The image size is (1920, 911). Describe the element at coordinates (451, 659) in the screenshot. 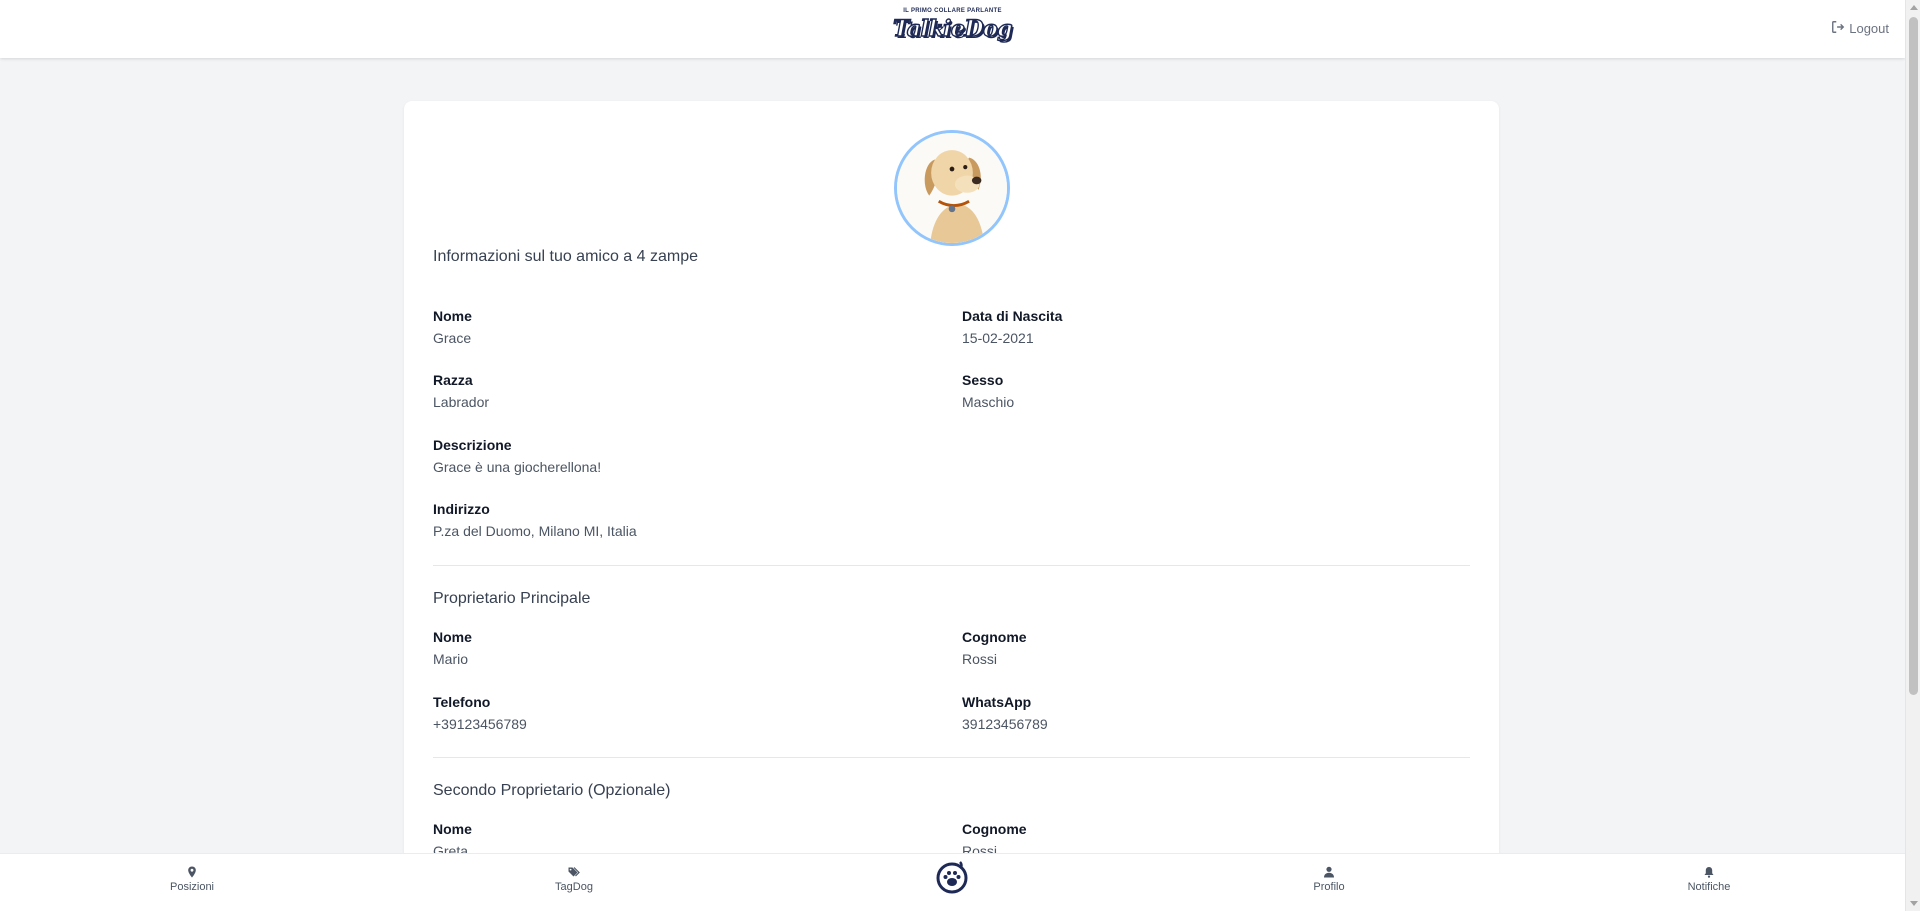

I see `field-value: Mario` at that location.